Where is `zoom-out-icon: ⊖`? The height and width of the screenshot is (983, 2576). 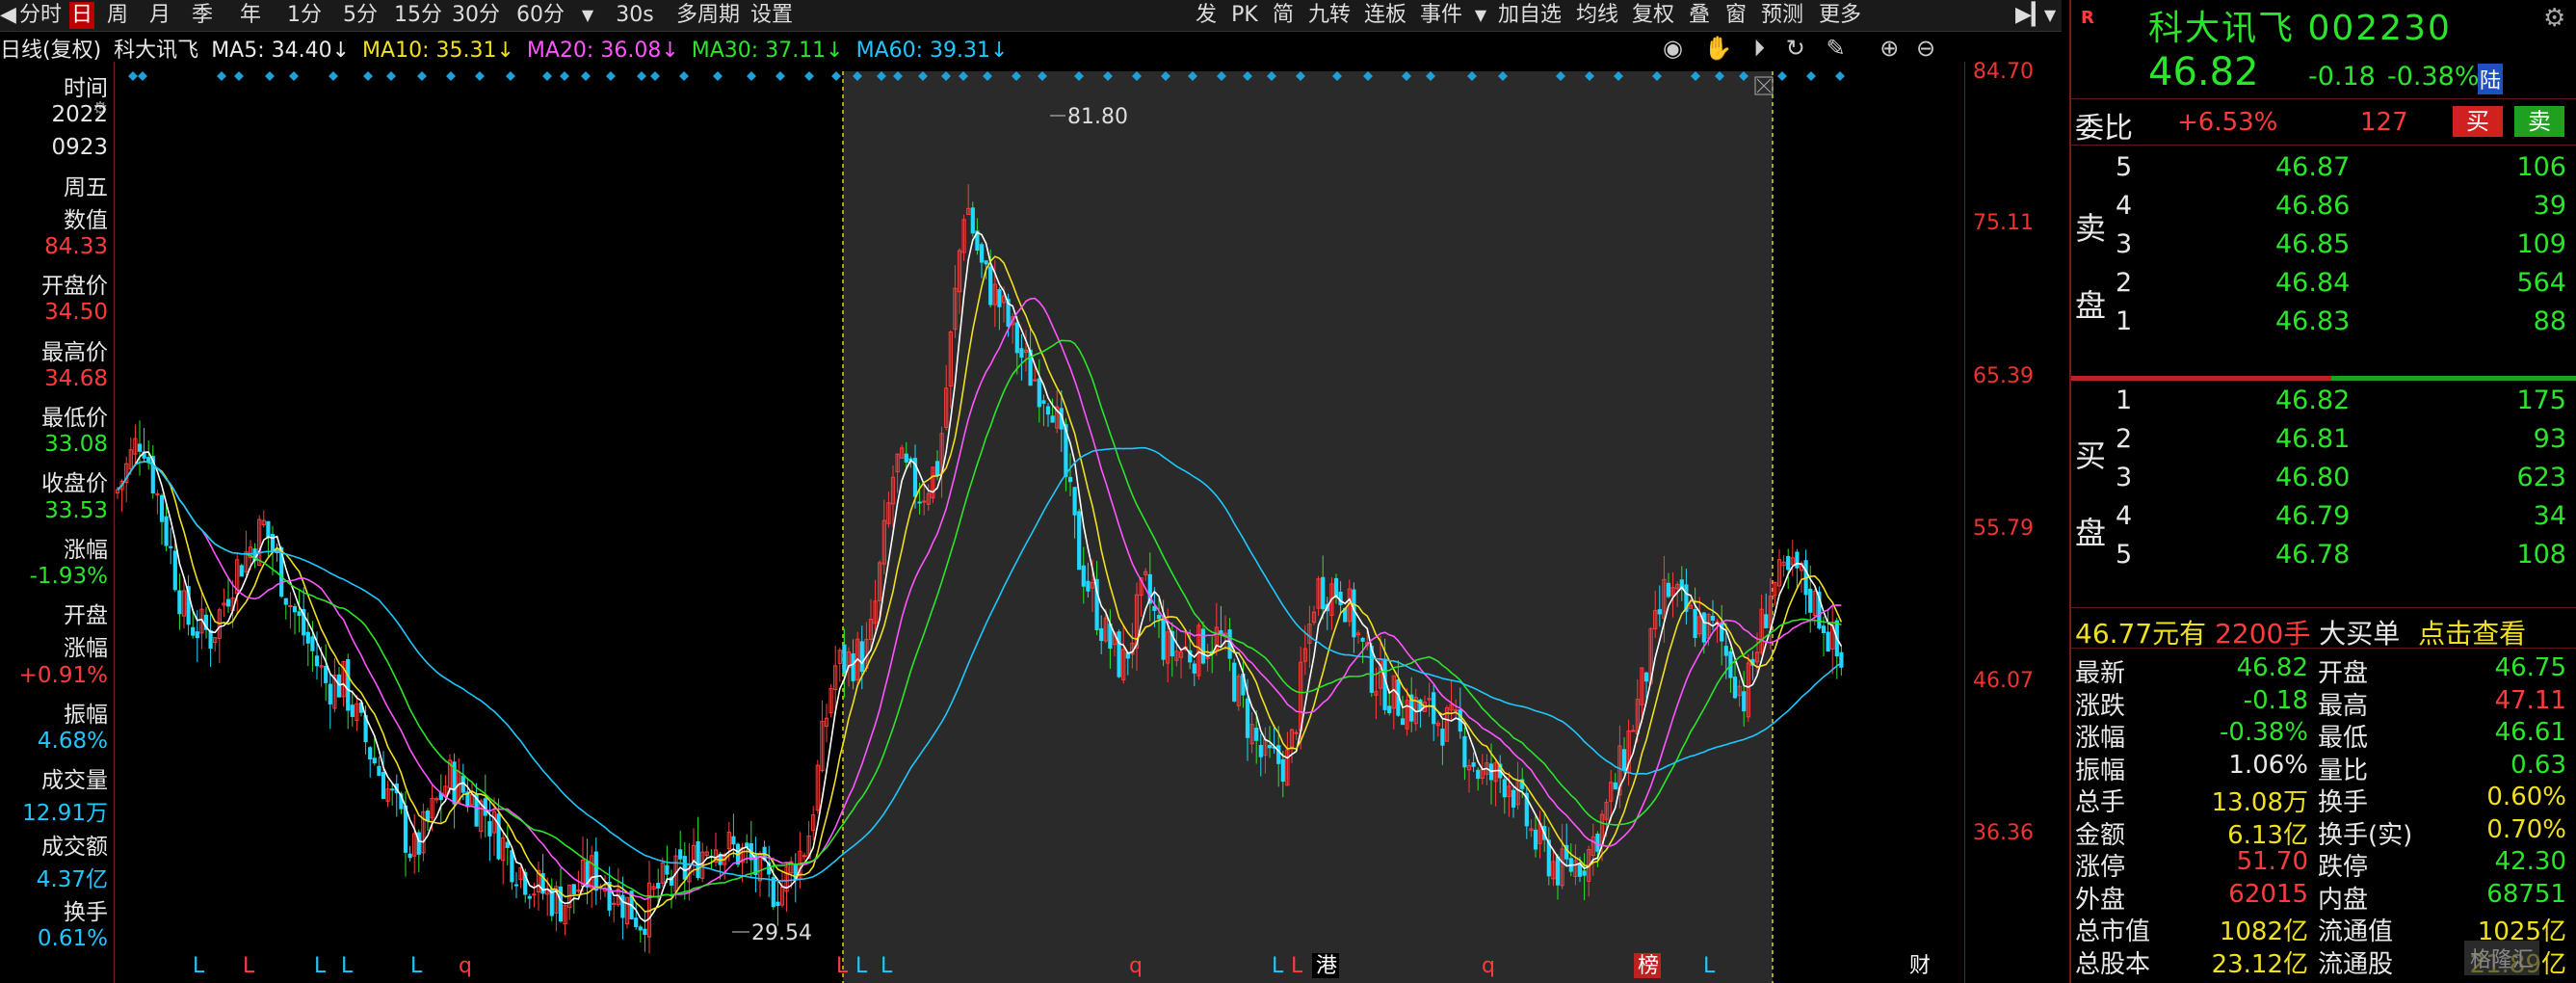 zoom-out-icon: ⊖ is located at coordinates (1926, 48).